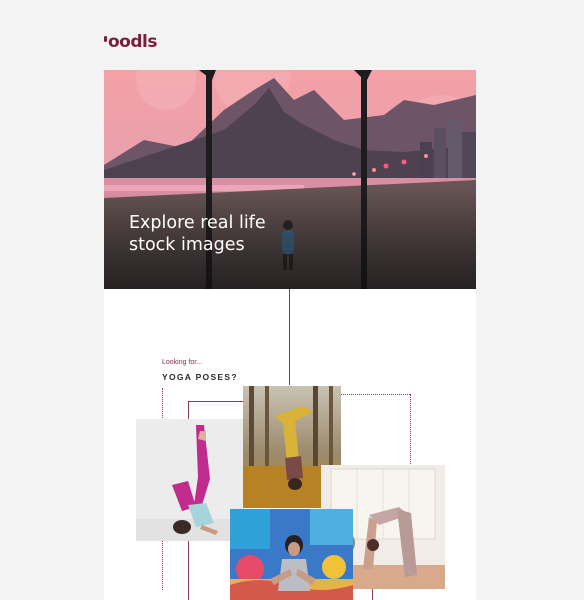  I want to click on hero-title: Explore real life stock images, so click(239, 234).